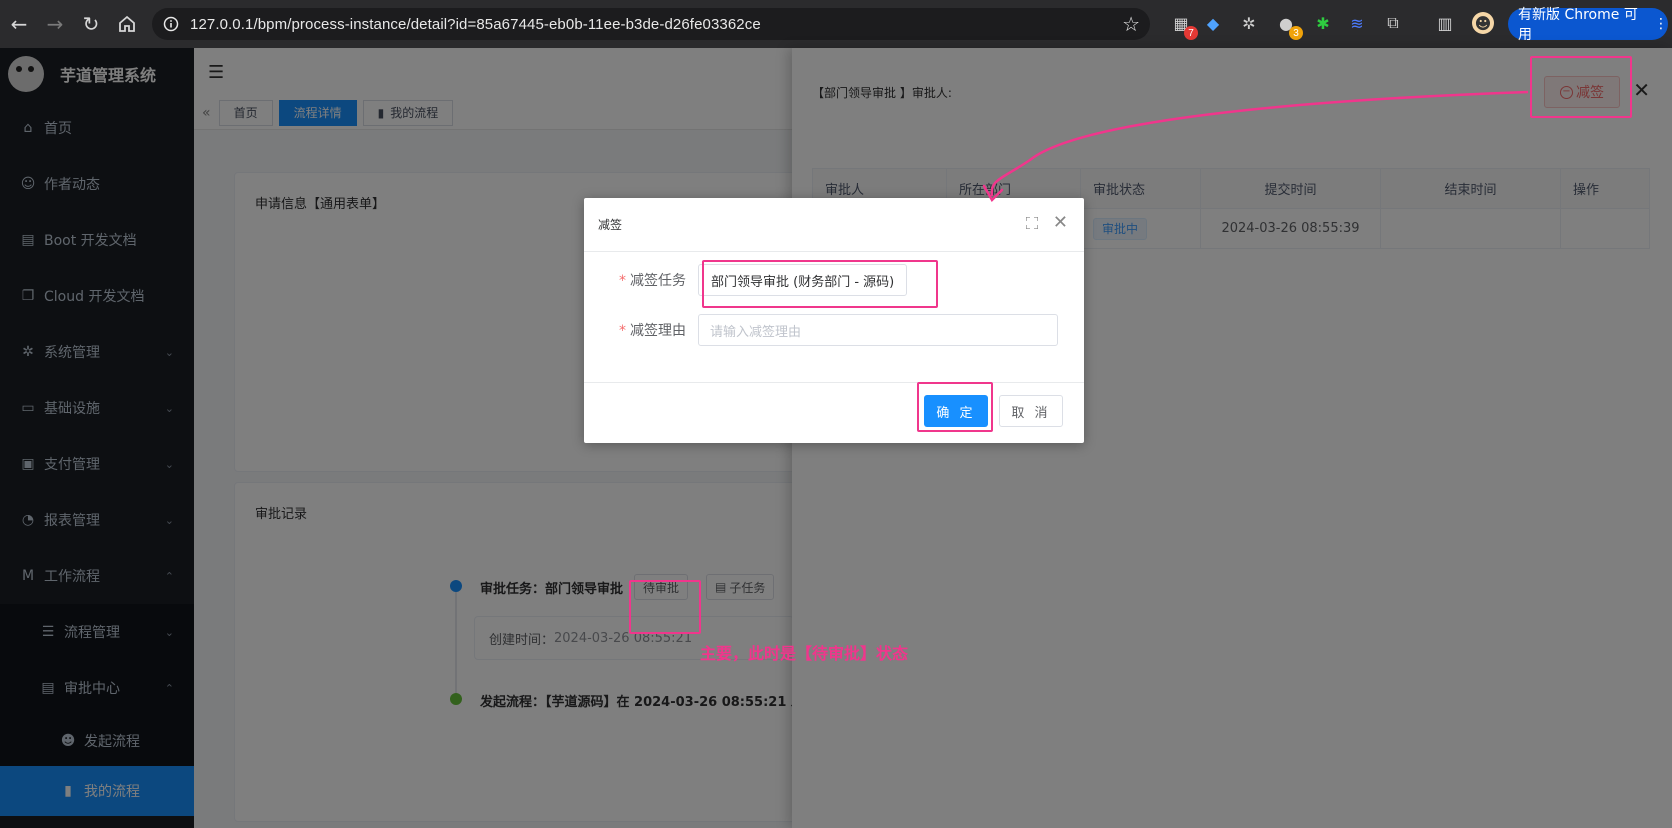 The image size is (1672, 828). I want to click on dialog-footer: 确 定 取 消, so click(834, 412).